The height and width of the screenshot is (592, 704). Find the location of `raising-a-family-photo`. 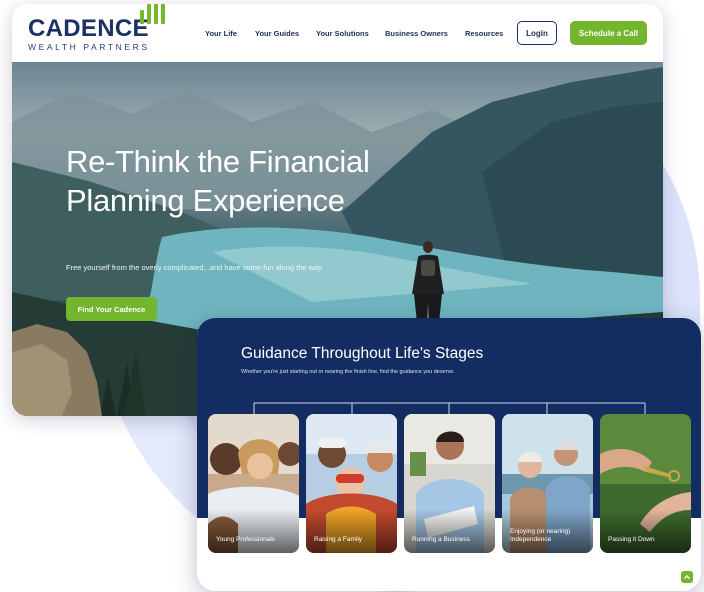

raising-a-family-photo is located at coordinates (351, 483).